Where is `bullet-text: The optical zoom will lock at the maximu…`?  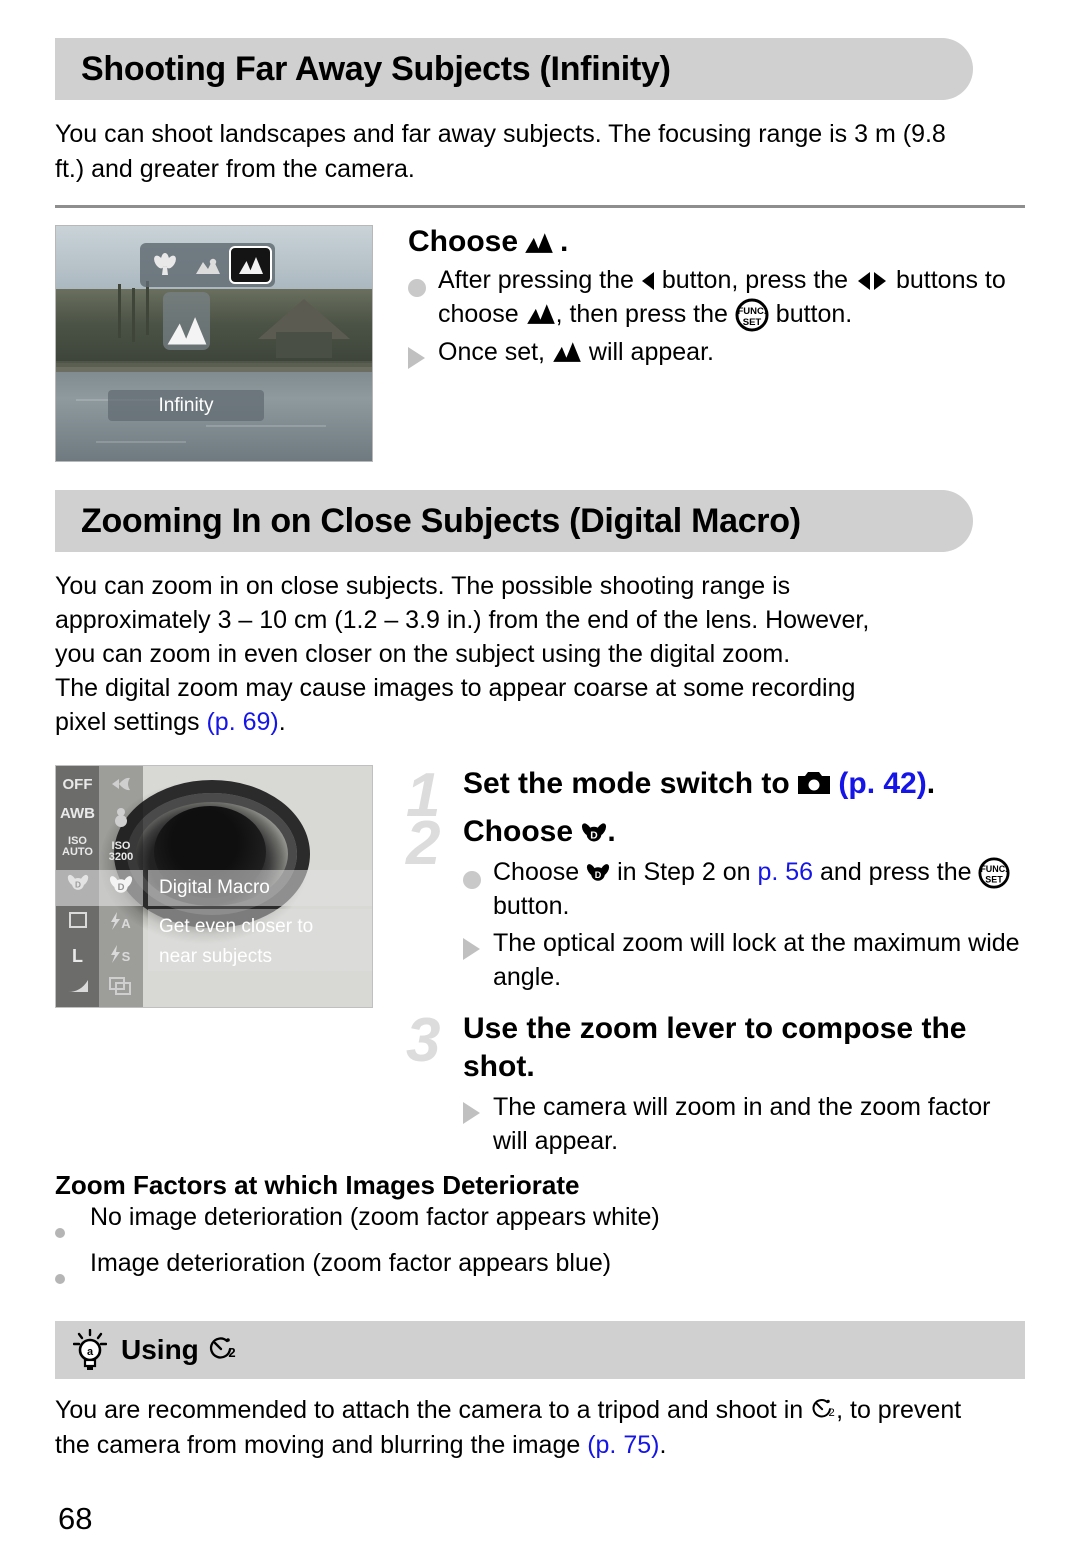
bullet-text: The optical zoom will lock at the maximu… is located at coordinates (756, 960).